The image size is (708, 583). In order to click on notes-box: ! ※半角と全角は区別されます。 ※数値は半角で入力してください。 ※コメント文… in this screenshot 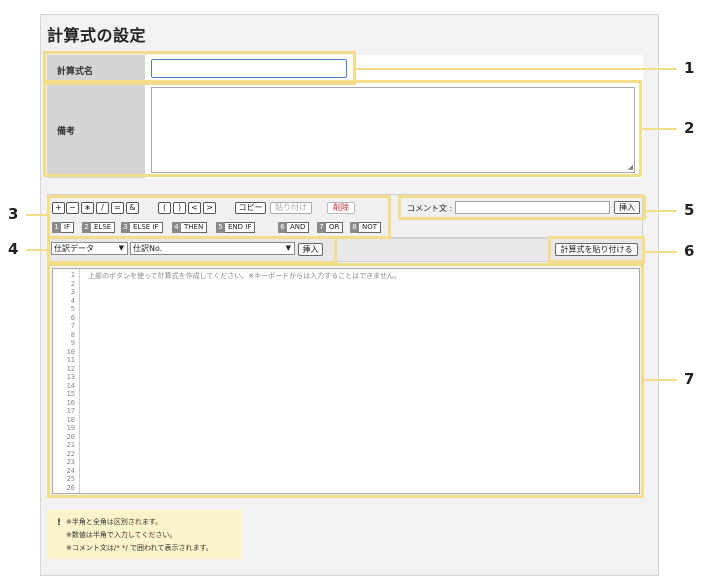, I will do `click(144, 534)`.